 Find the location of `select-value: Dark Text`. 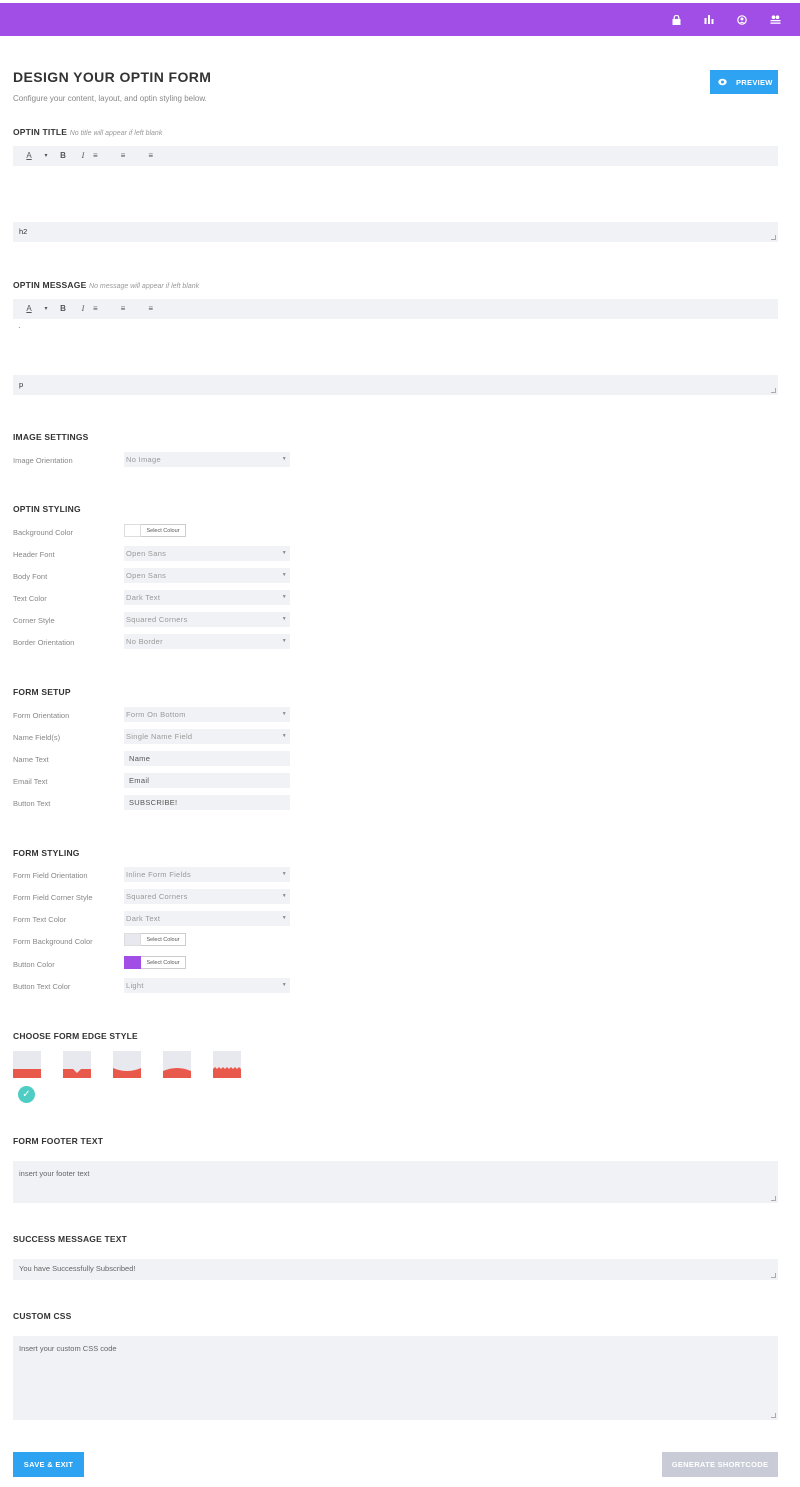

select-value: Dark Text is located at coordinates (143, 597).